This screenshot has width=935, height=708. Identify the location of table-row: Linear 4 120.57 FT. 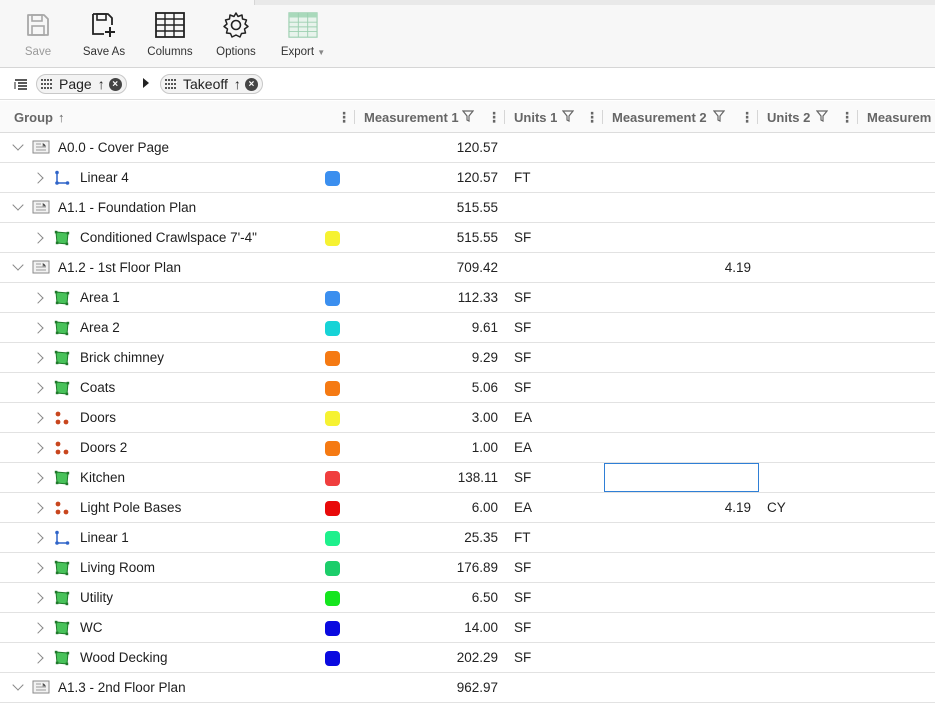
(467, 178).